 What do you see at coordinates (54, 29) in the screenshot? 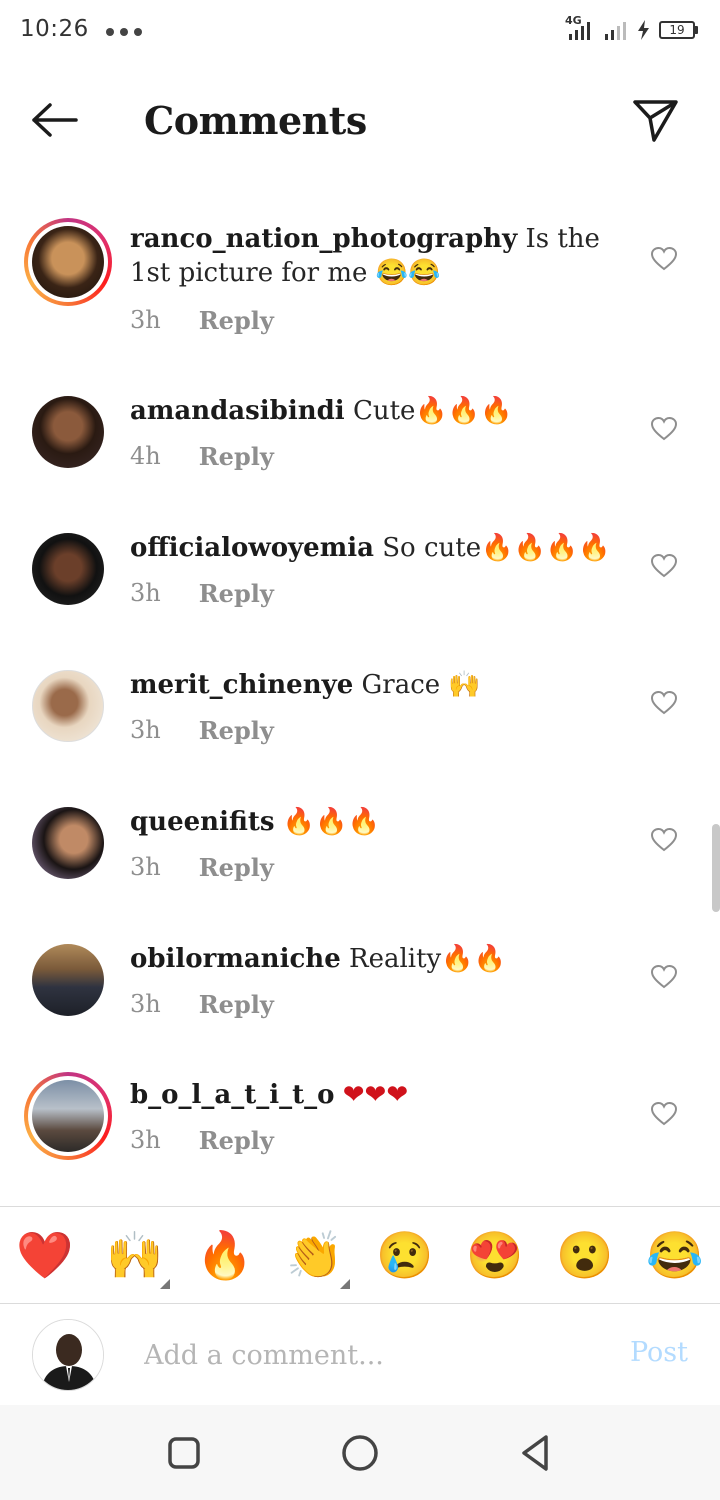
I see `status-time: 10:26` at bounding box center [54, 29].